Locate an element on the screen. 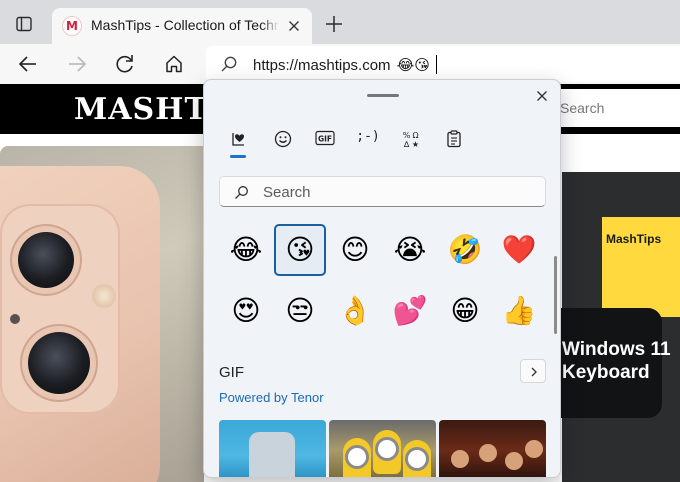  emoji-glyph: 😘 is located at coordinates (300, 249).